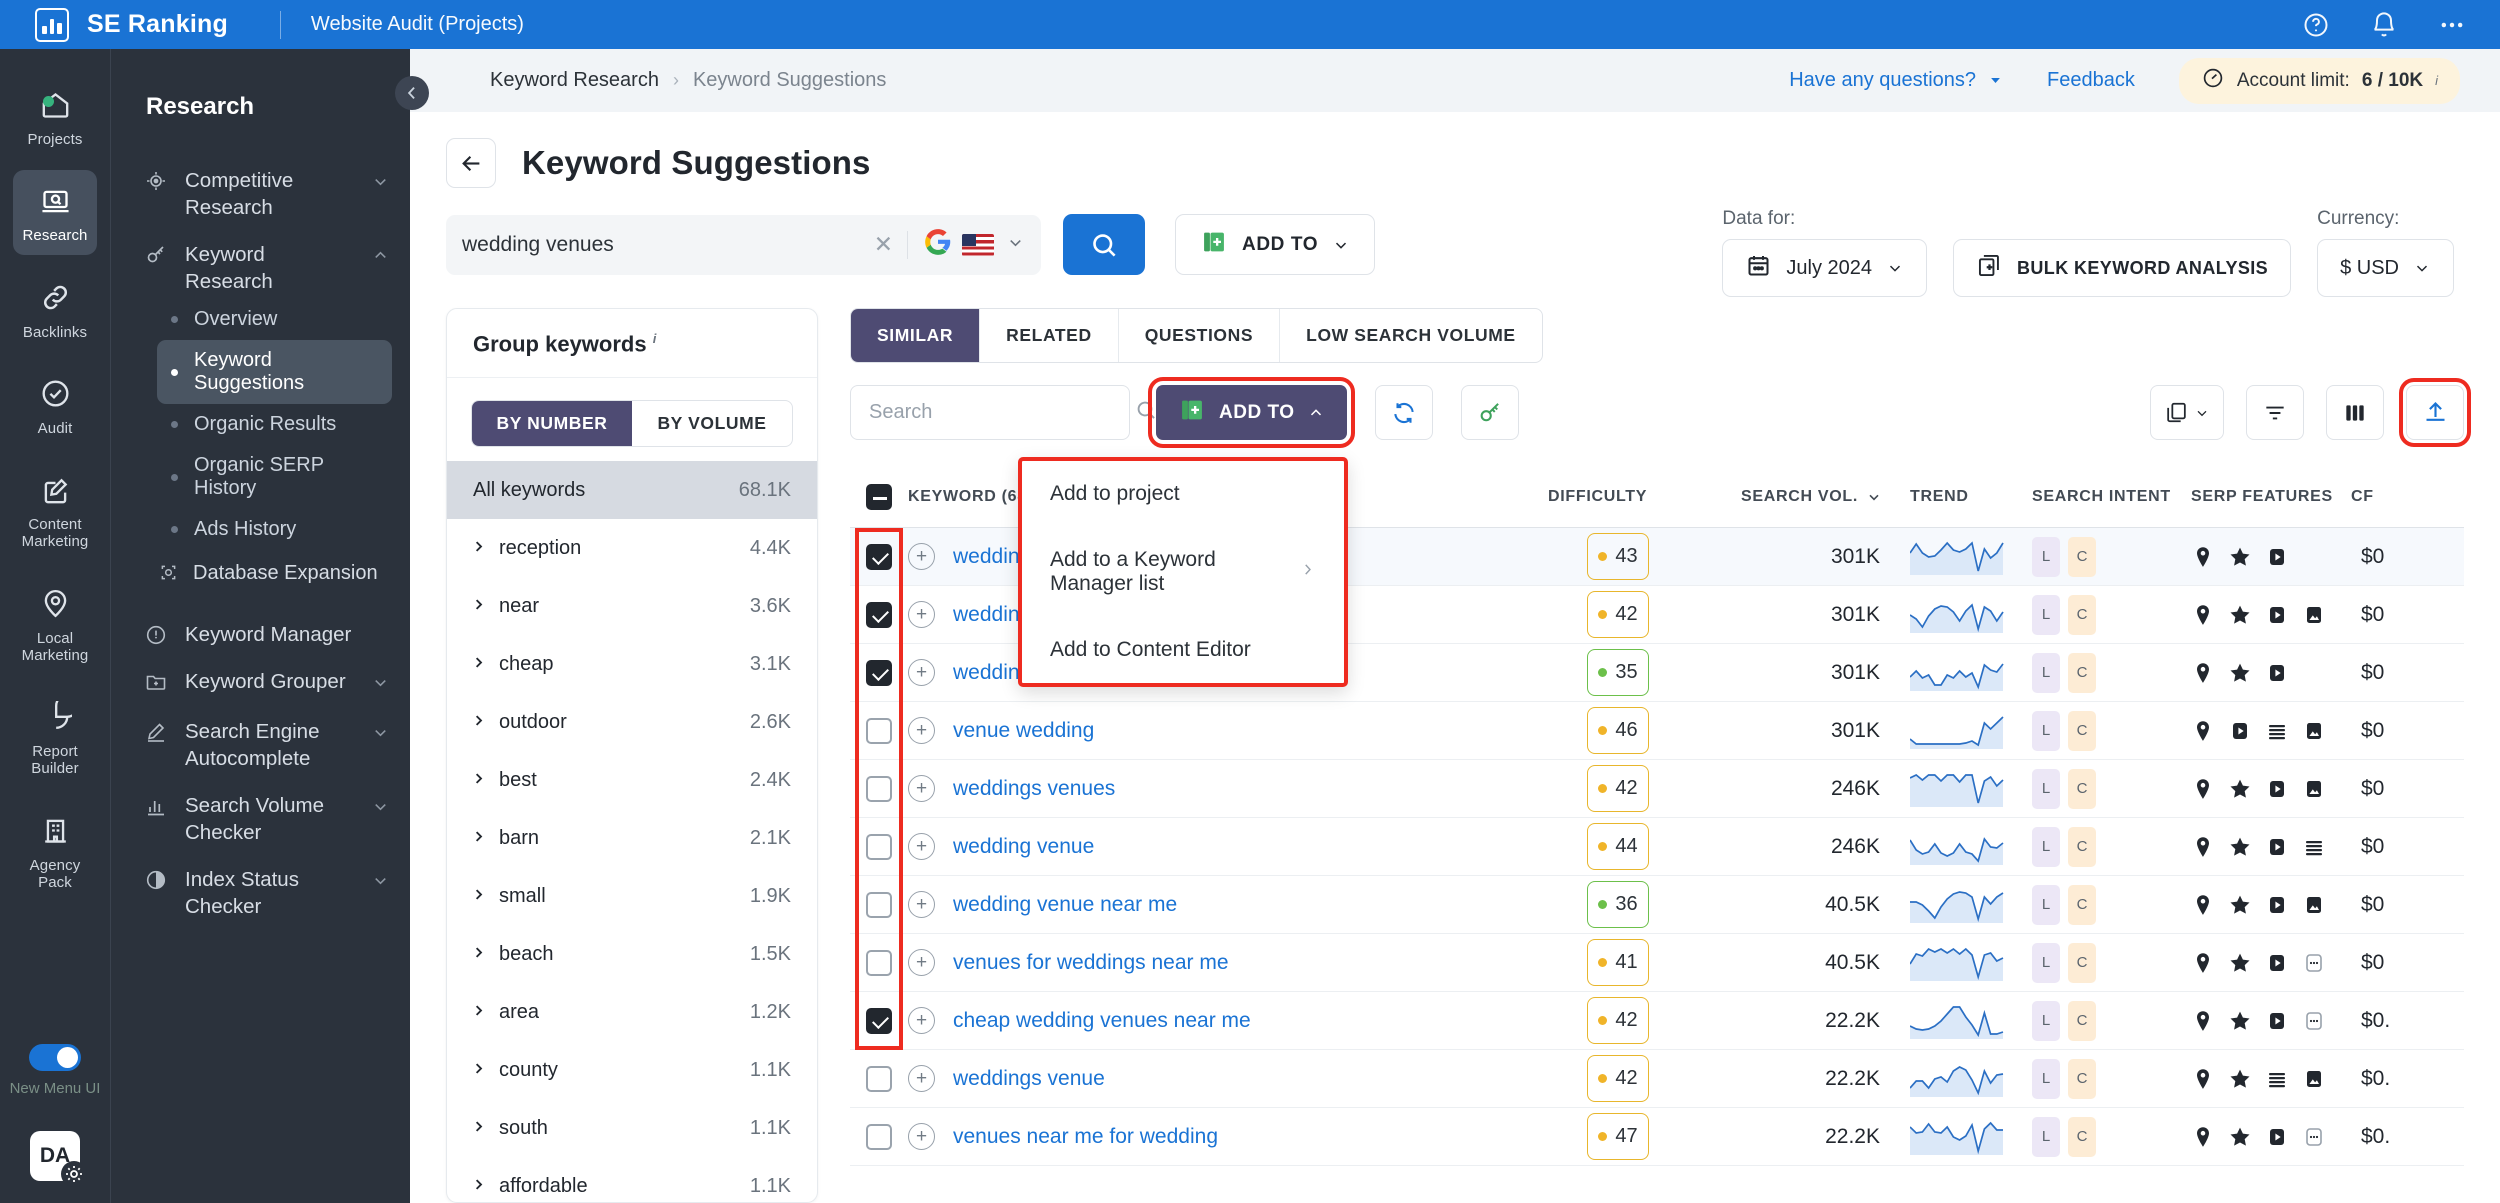  What do you see at coordinates (260, 265) in the screenshot?
I see `nav-group-keyword-research: Keyword Research` at bounding box center [260, 265].